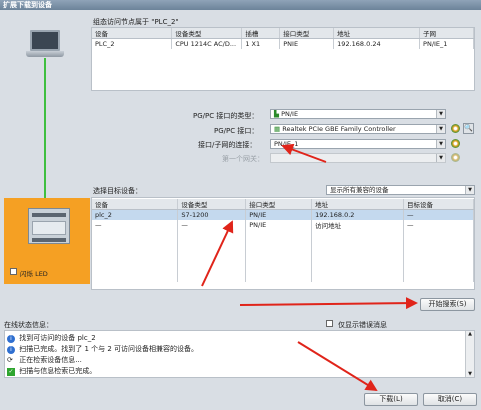 Image resolution: width=481 pixels, height=410 pixels. What do you see at coordinates (358, 144) in the screenshot?
I see `pgpc-conn-select: PN/IE_1 ▼` at bounding box center [358, 144].